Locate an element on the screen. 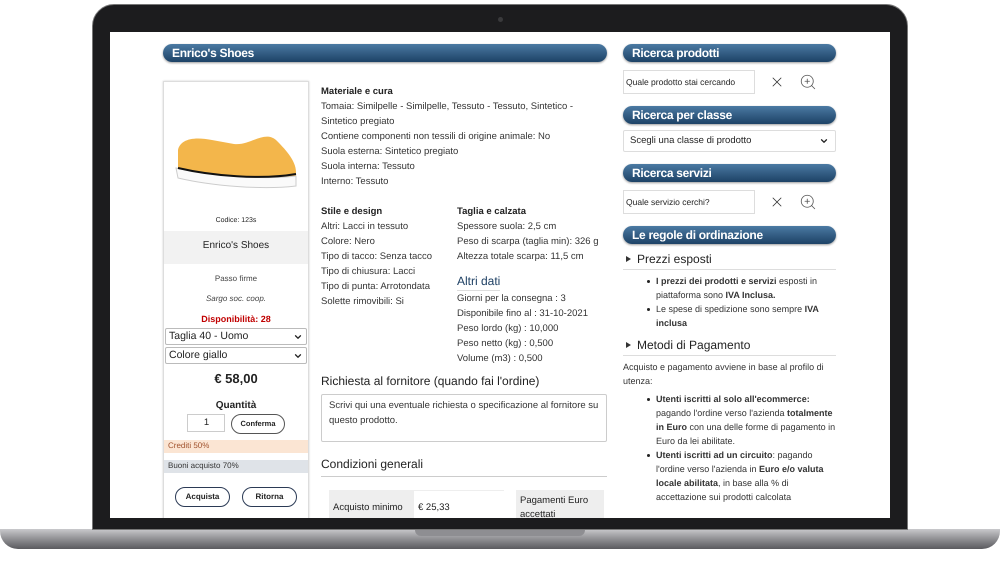  search-field: Quale servizio cerchi? is located at coordinates (689, 202).